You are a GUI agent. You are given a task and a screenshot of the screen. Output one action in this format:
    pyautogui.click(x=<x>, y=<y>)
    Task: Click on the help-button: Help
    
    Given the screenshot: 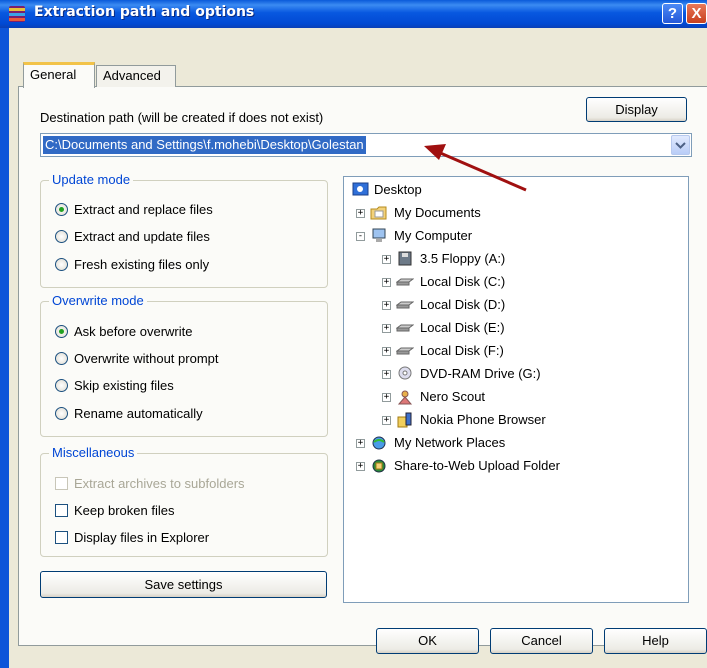 What is the action you would take?
    pyautogui.click(x=655, y=641)
    